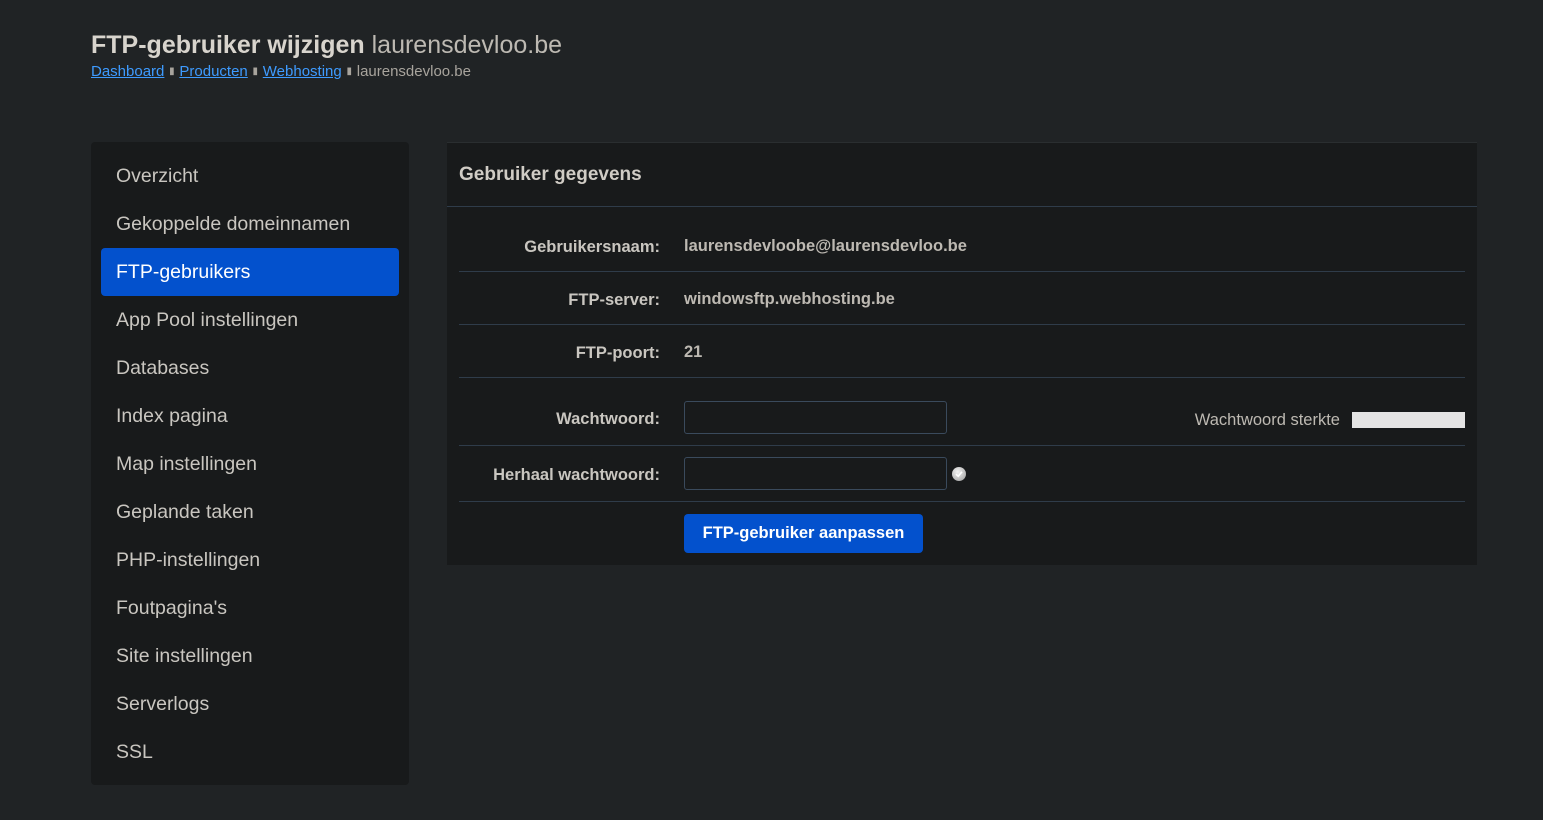 The width and height of the screenshot is (1543, 820). Describe the element at coordinates (250, 704) in the screenshot. I see `sidebar-item-serverlogs: Serverlogs` at that location.